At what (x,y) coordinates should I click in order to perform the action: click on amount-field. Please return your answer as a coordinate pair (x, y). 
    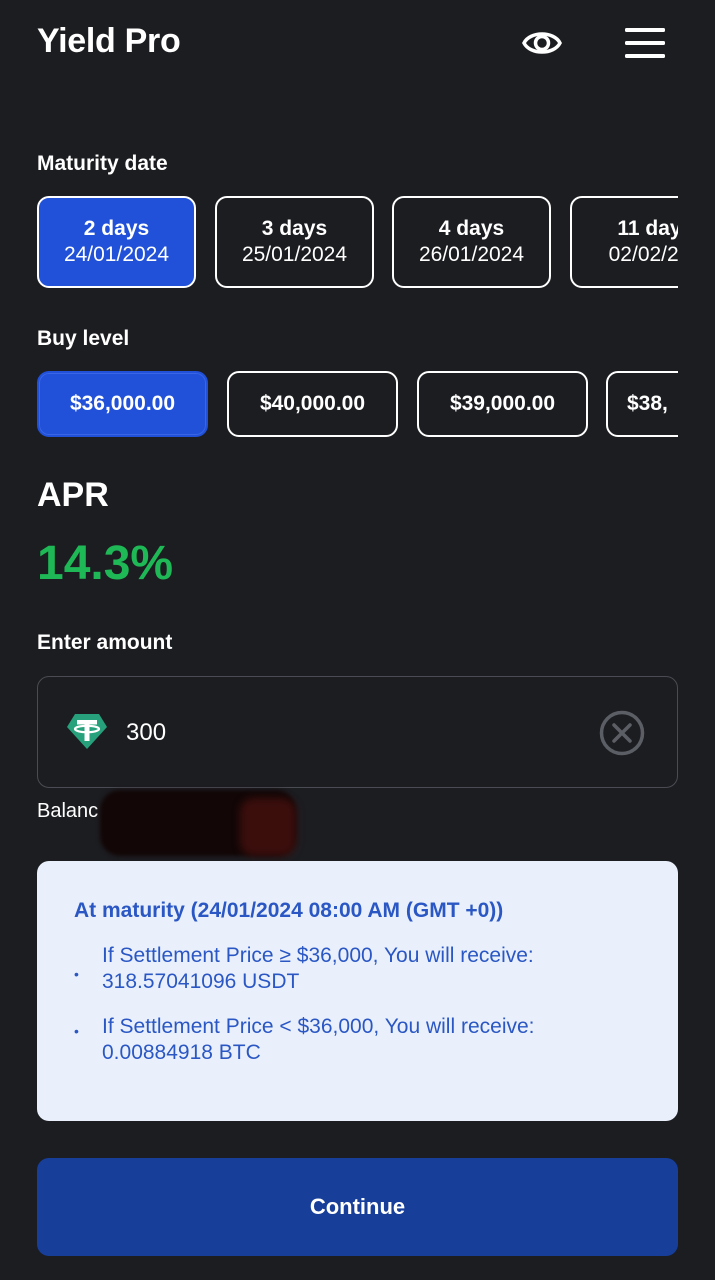
    Looking at the image, I should click on (357, 732).